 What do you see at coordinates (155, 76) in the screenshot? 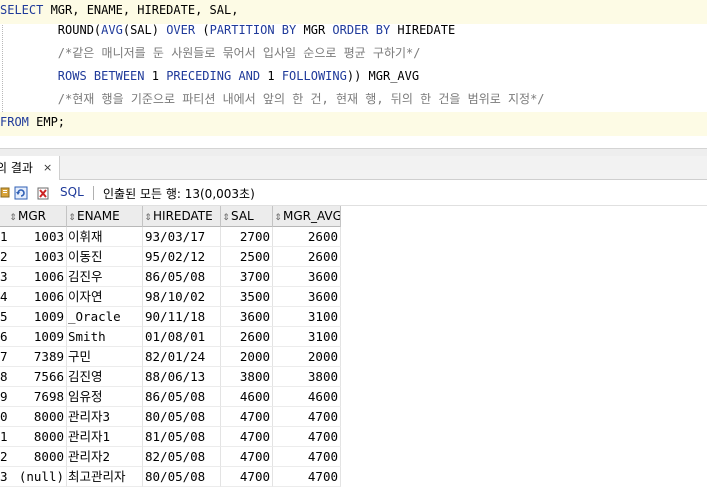
I see `sql-text: 1` at bounding box center [155, 76].